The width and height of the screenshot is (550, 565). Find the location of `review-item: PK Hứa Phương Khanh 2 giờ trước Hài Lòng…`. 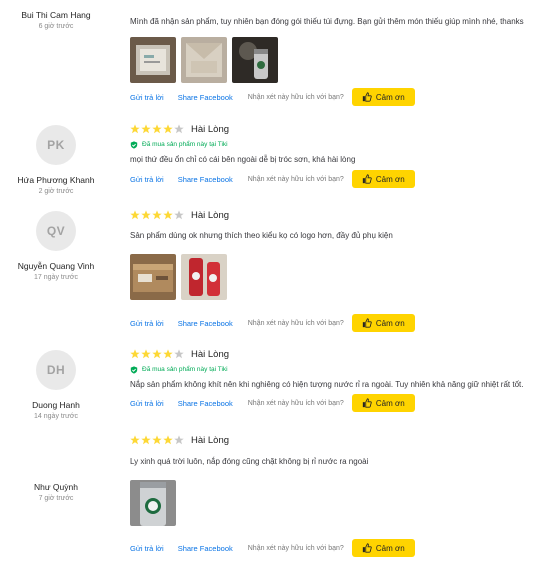

review-item: PK Hứa Phương Khanh 2 giờ trước Hài Lòng… is located at coordinates (275, 162).